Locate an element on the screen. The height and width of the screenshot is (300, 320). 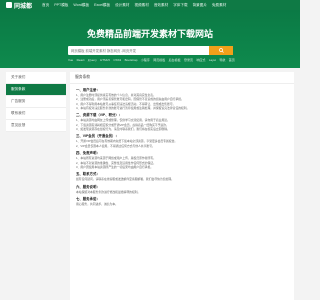
nav-item: Word模板 is located at coordinates (81, 5).